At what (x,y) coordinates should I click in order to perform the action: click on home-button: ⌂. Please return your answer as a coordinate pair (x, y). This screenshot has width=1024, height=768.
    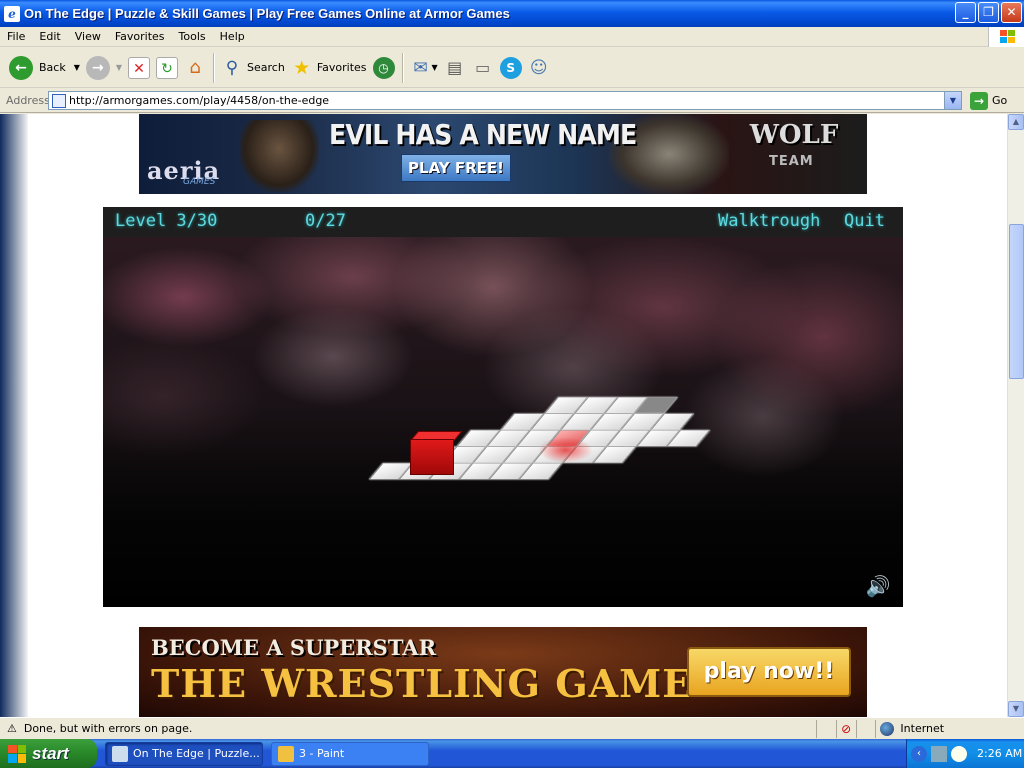
    Looking at the image, I should click on (195, 68).